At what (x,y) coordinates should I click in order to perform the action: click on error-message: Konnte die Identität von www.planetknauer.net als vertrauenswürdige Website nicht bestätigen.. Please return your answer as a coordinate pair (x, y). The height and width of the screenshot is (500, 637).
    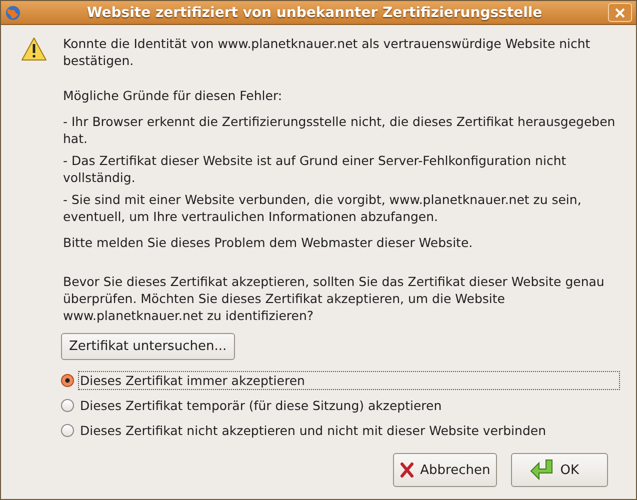
    Looking at the image, I should click on (327, 52).